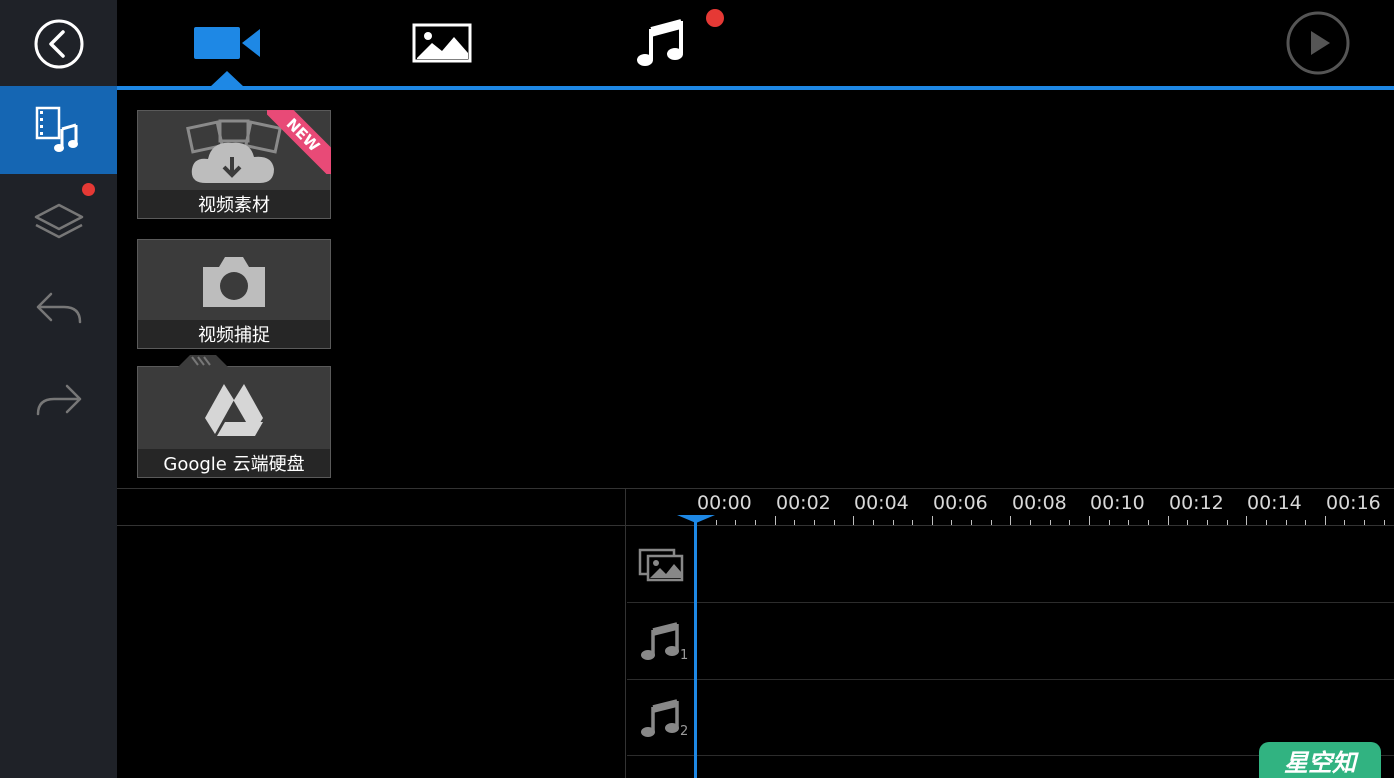 This screenshot has height=778, width=1394. Describe the element at coordinates (625, 633) in the screenshot. I see `track-header-divider` at that location.